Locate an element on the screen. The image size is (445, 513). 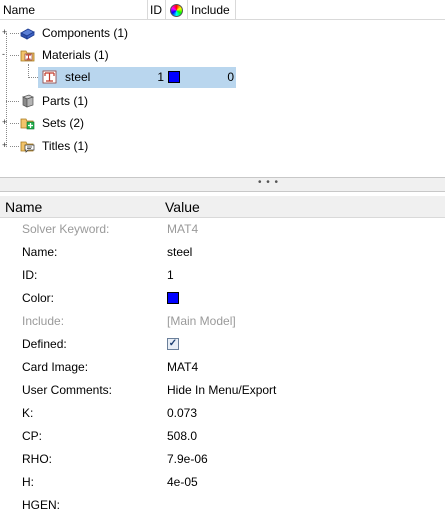
property-defined: Defined: ✓ is located at coordinates (222, 344).